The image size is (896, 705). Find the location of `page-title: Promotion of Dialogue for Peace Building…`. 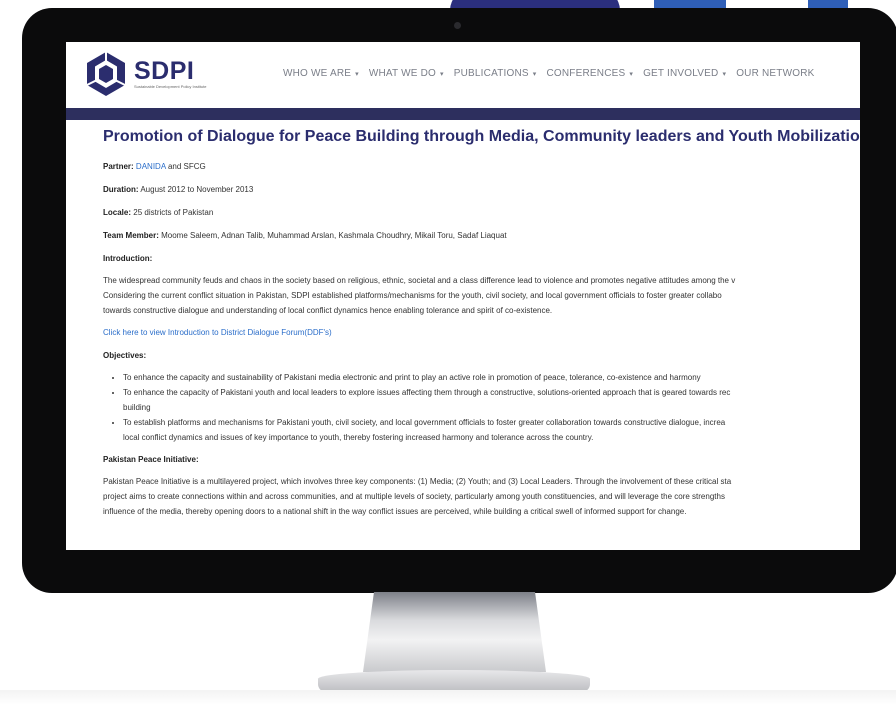

page-title: Promotion of Dialogue for Peace Building… is located at coordinates (481, 136).